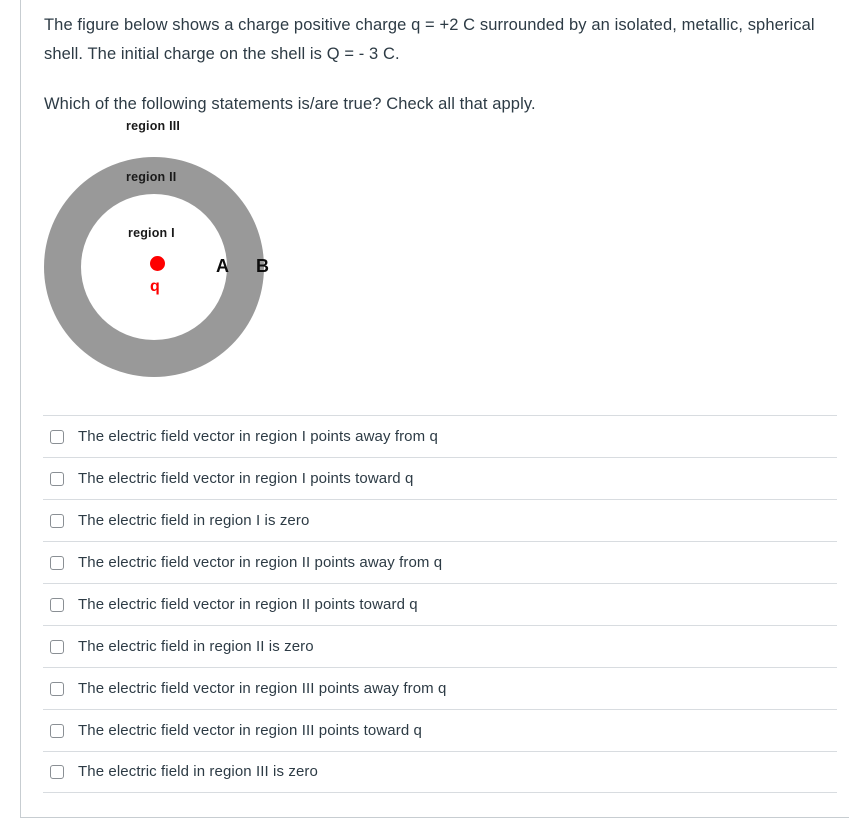 Image resolution: width=849 pixels, height=824 pixels. Describe the element at coordinates (440, 772) in the screenshot. I see `answer-option-9: The electric field in region III is zero` at that location.